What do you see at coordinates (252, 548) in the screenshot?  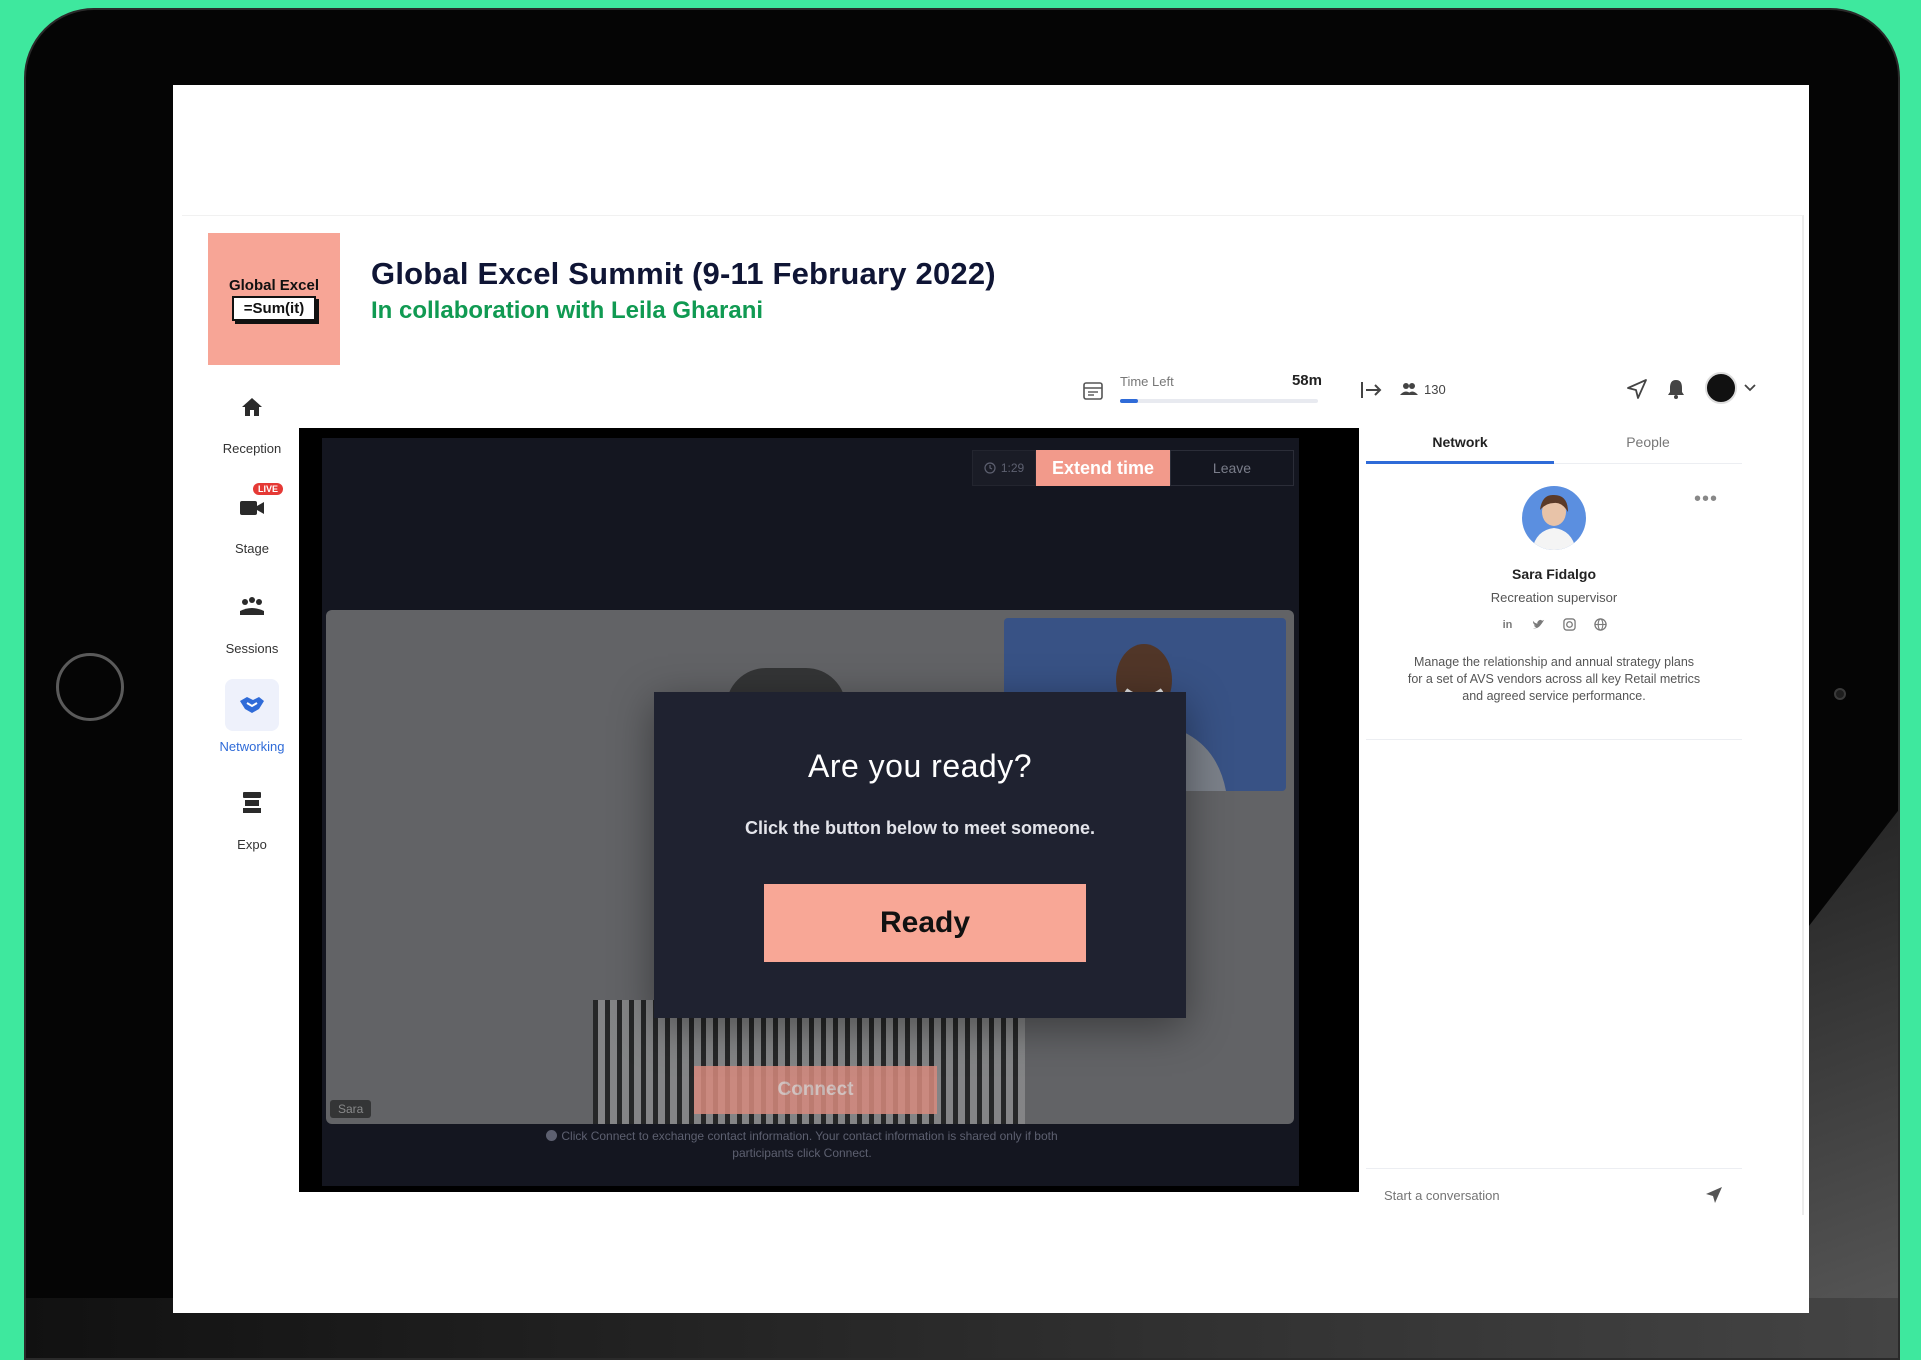 I see `sidebar-item-label: Stage` at bounding box center [252, 548].